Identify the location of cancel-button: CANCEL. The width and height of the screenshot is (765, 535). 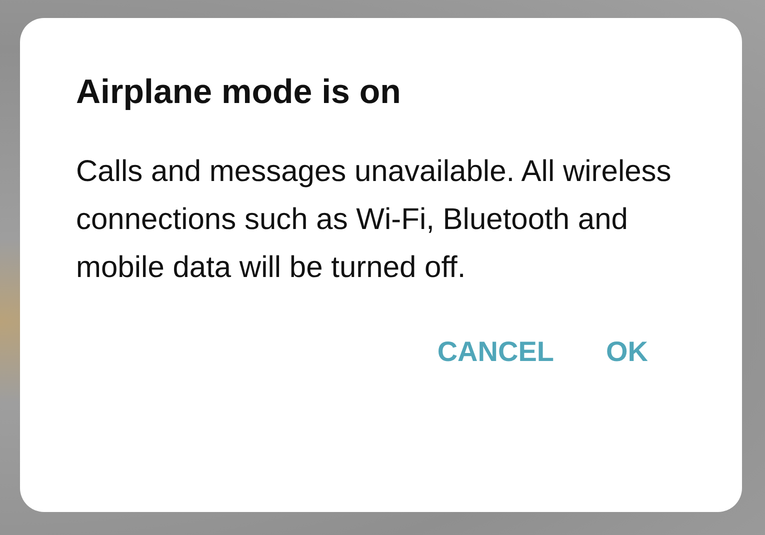
(495, 352).